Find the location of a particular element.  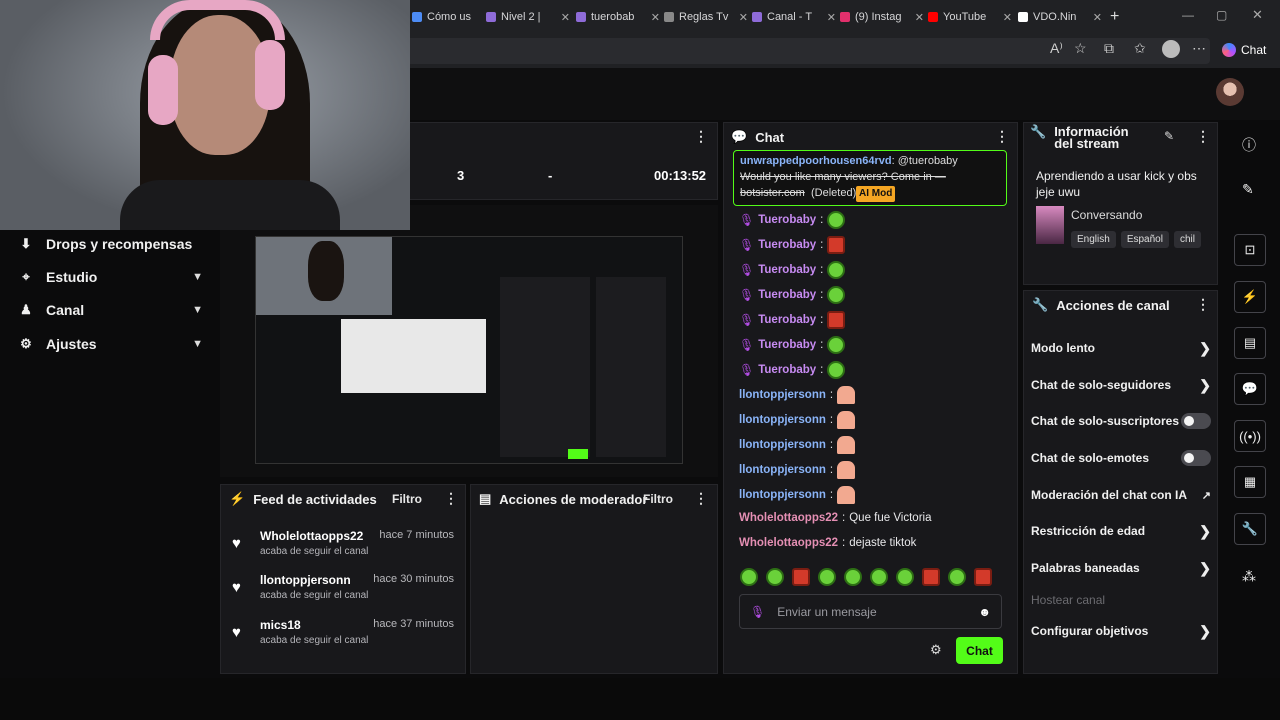

emote-icon is located at coordinates (846, 395).